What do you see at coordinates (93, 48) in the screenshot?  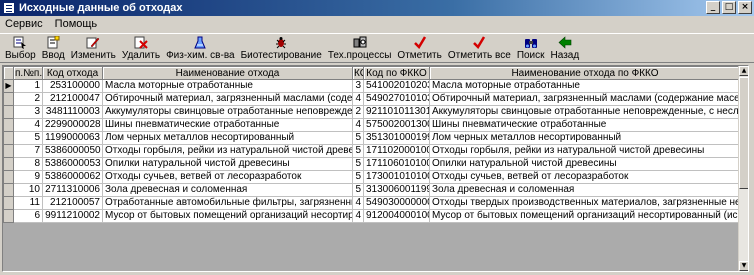 I see `edit-button: Изменить` at bounding box center [93, 48].